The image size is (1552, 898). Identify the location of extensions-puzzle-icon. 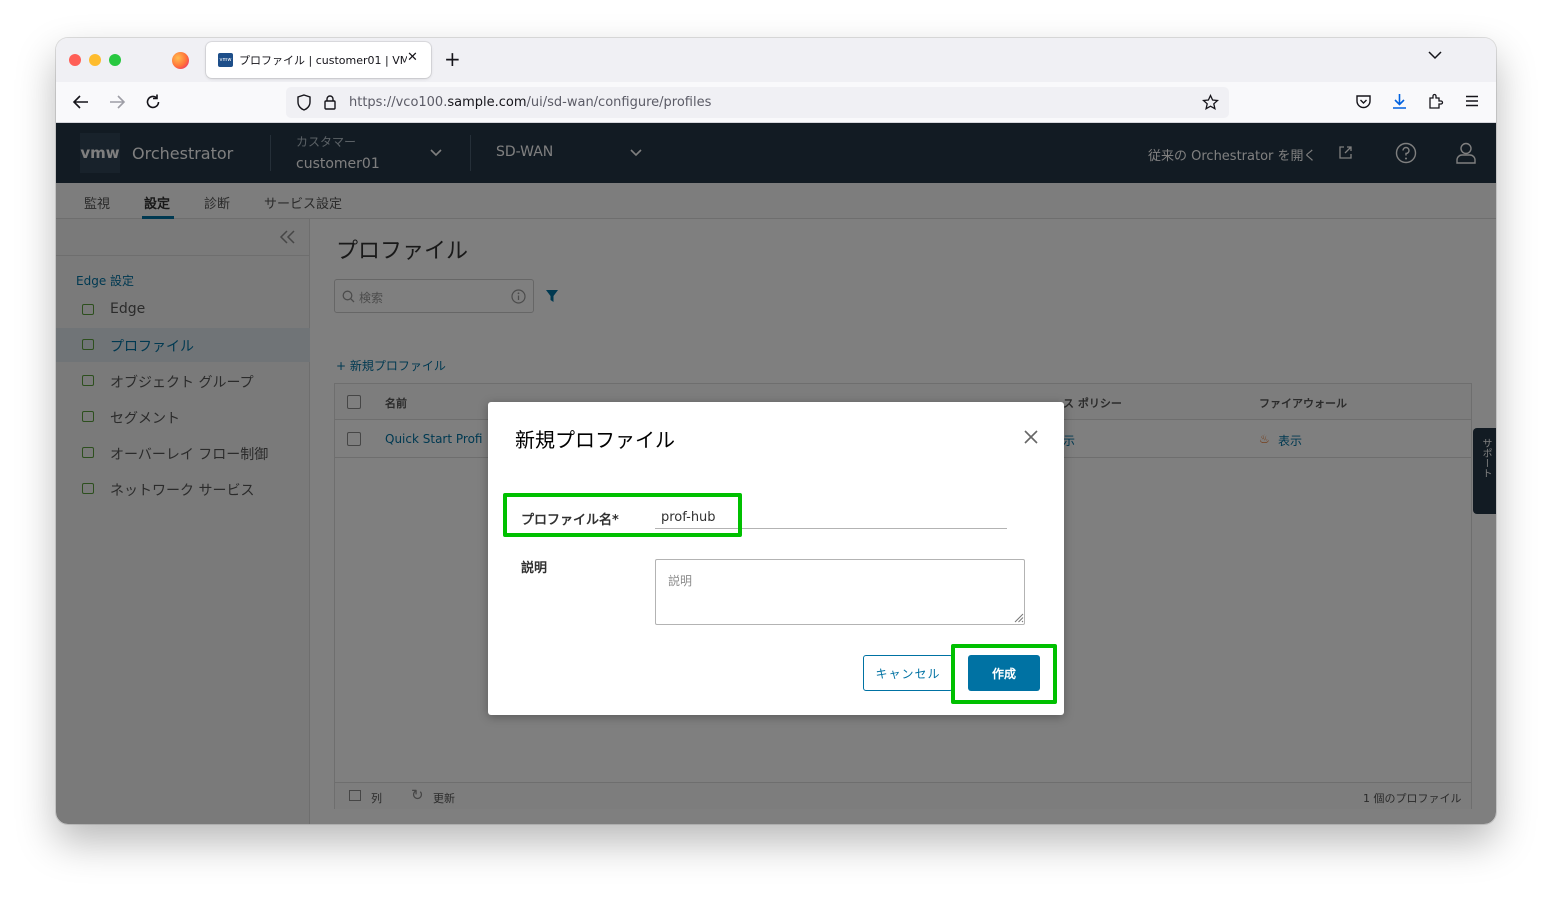
(1435, 101).